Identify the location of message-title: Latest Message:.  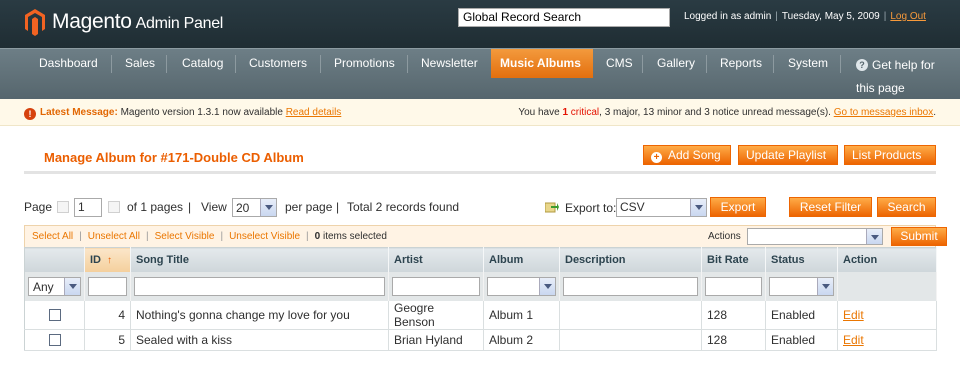
(79, 112).